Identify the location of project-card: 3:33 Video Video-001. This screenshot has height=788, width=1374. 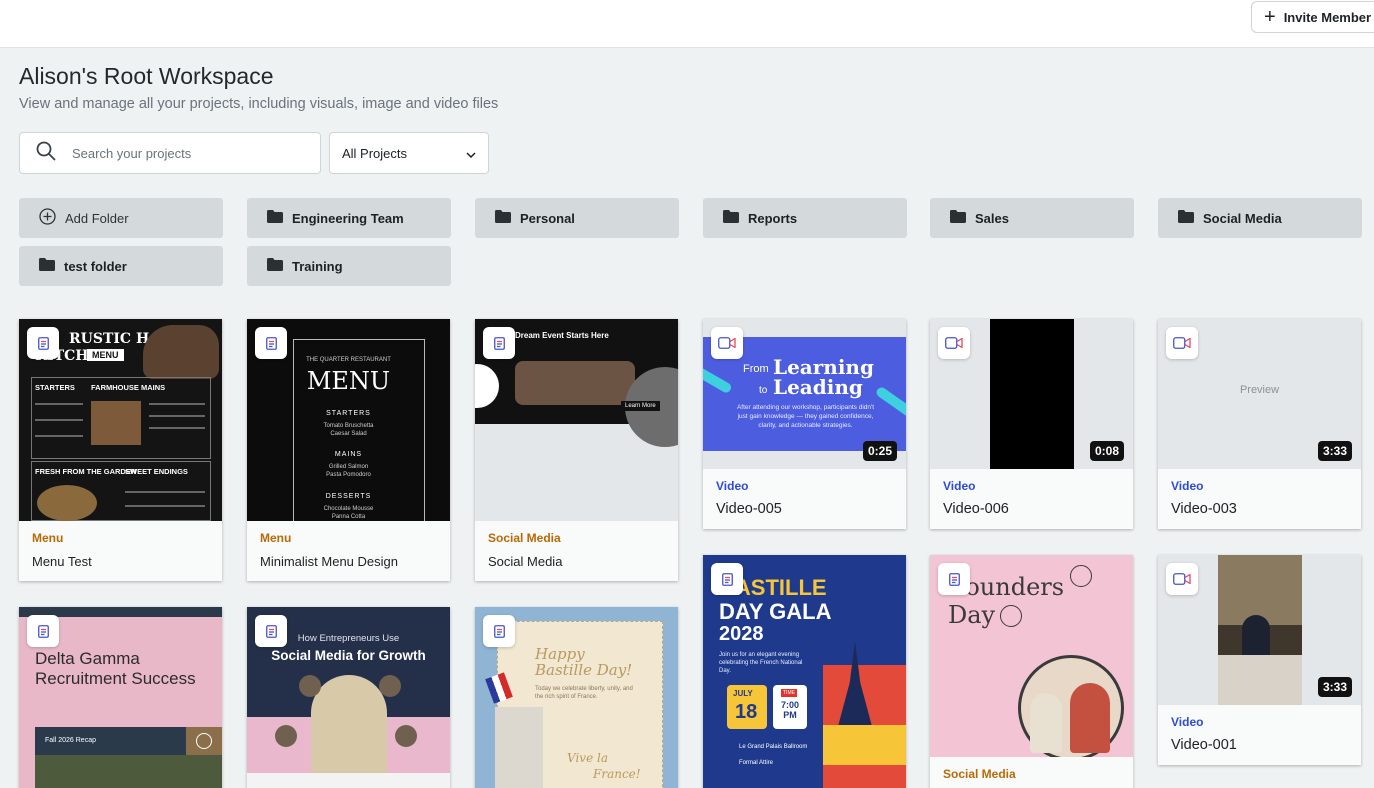
(1259, 660).